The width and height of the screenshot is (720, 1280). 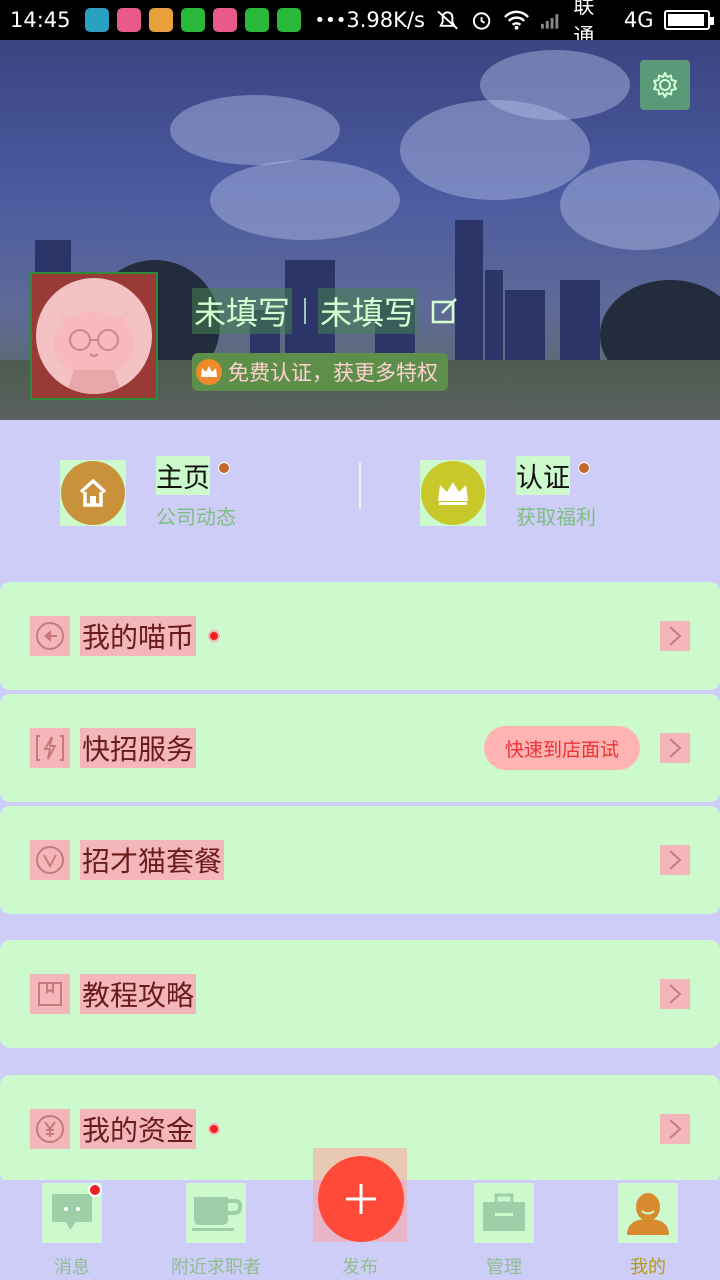 I want to click on tab-nearby: 附近求职者, so click(x=216, y=1230).